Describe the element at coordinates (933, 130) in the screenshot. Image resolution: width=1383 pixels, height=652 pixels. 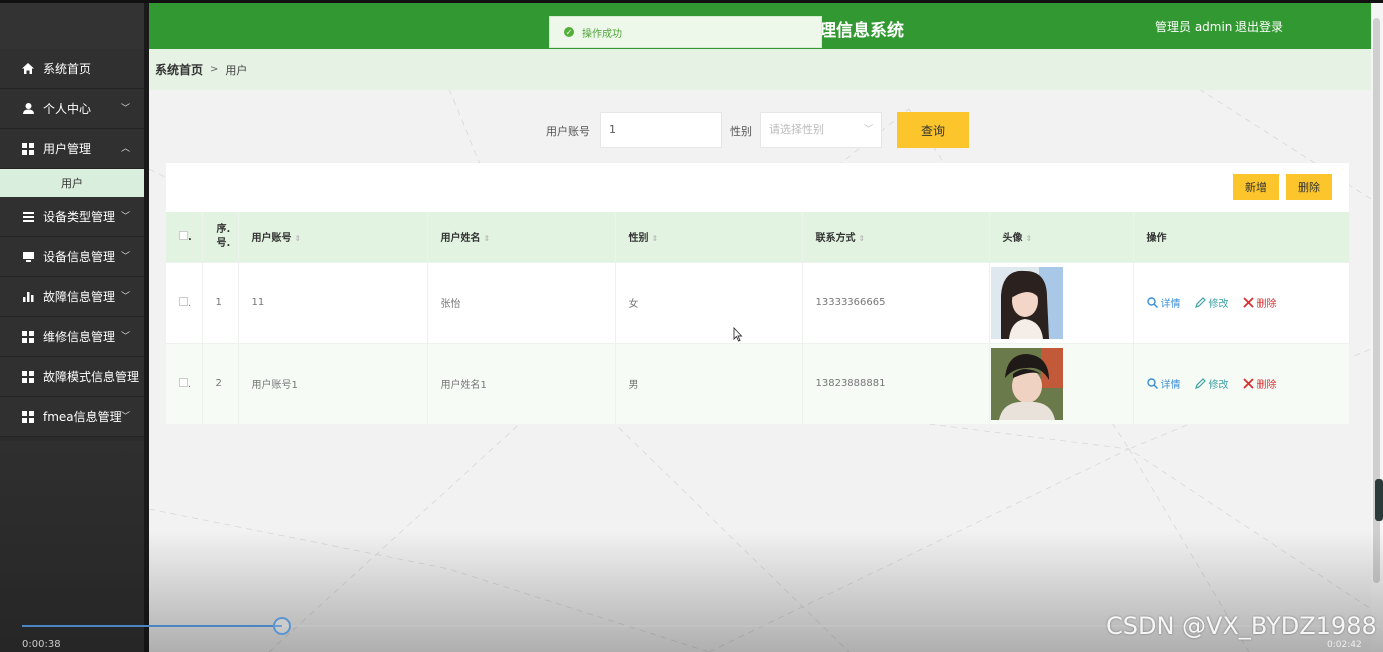
I see `query-button: 查询` at that location.